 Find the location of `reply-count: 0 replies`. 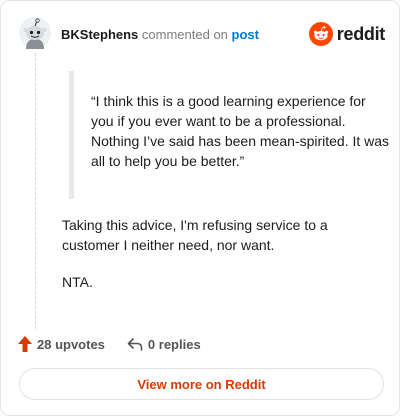

reply-count: 0 replies is located at coordinates (174, 344).